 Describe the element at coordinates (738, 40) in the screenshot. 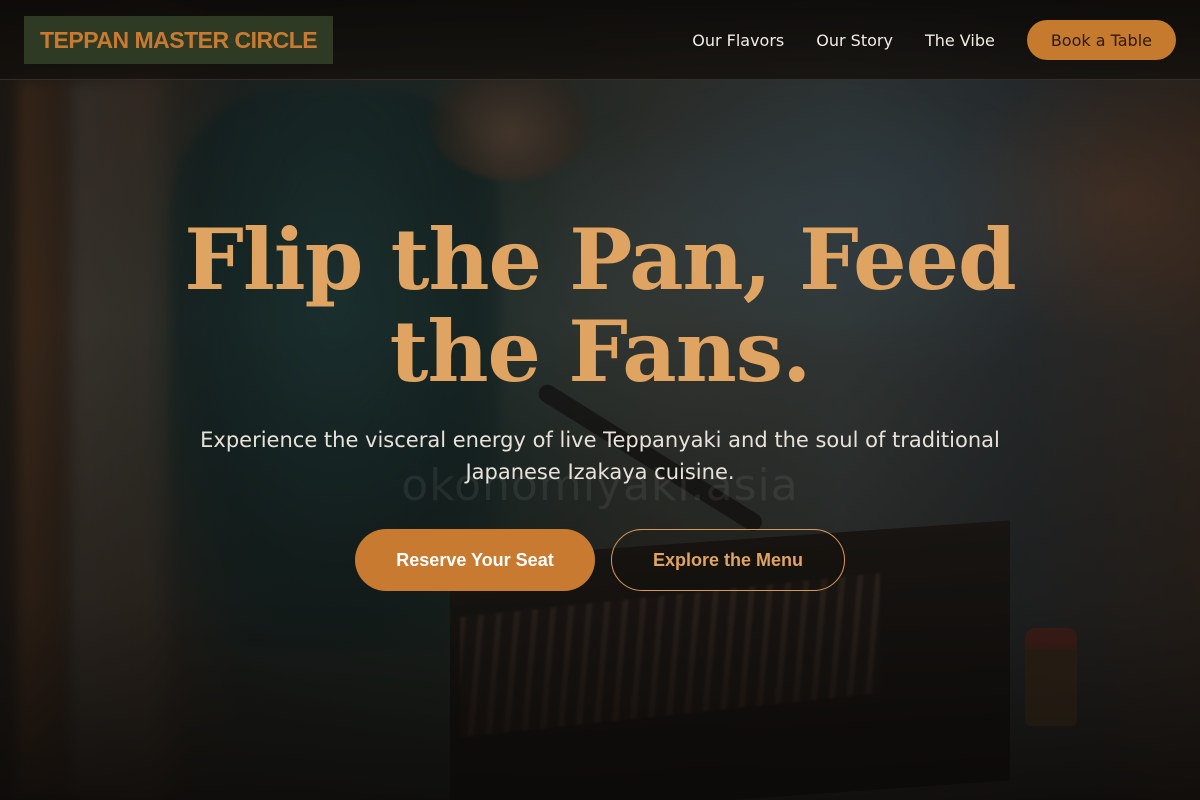

I see `nav-link-our-flavors: Our Flavors` at that location.